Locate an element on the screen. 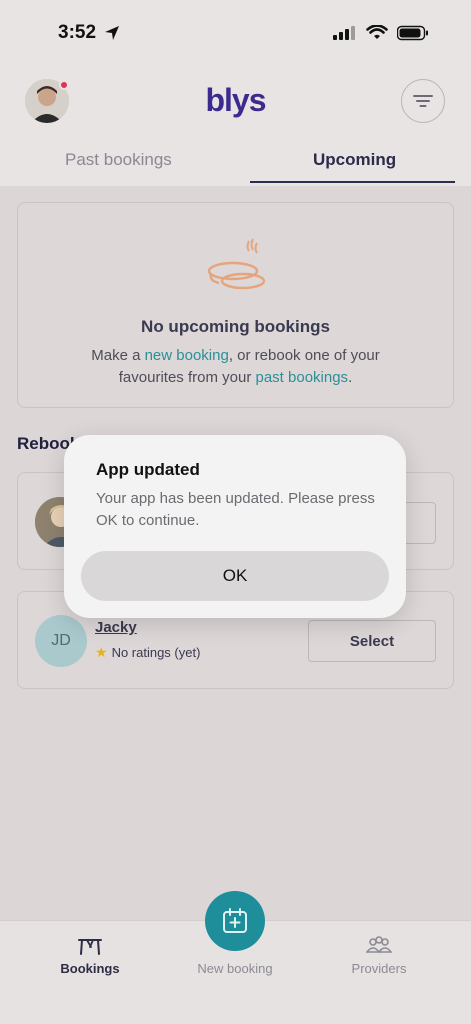 This screenshot has width=471, height=1024. empty-text-part-3: . is located at coordinates (350, 377).